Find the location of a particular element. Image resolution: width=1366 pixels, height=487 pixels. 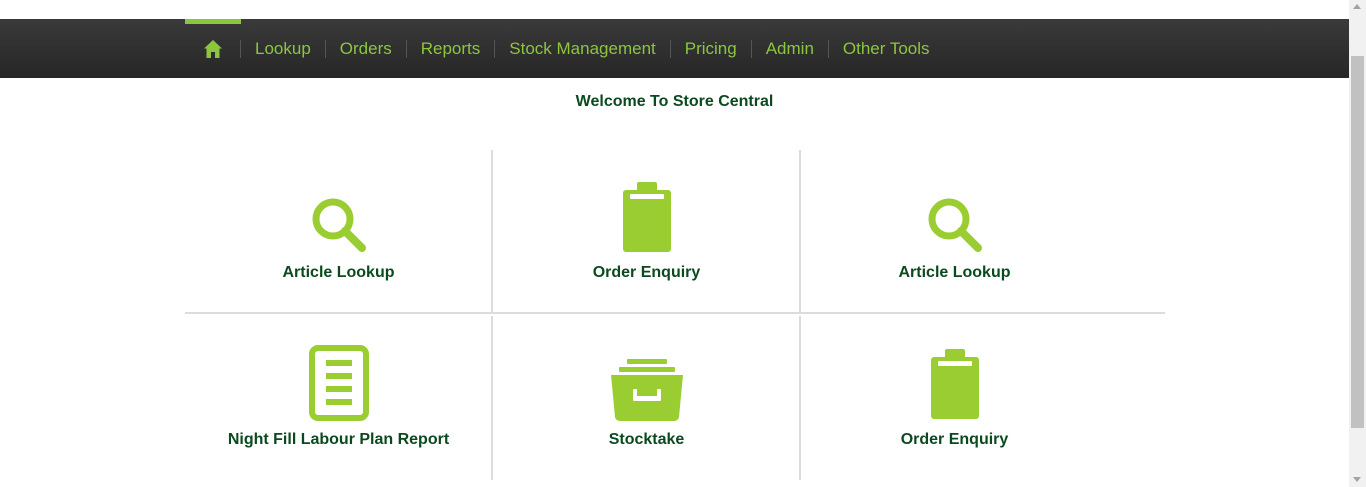

nav-item-admin: Admin is located at coordinates (790, 48).